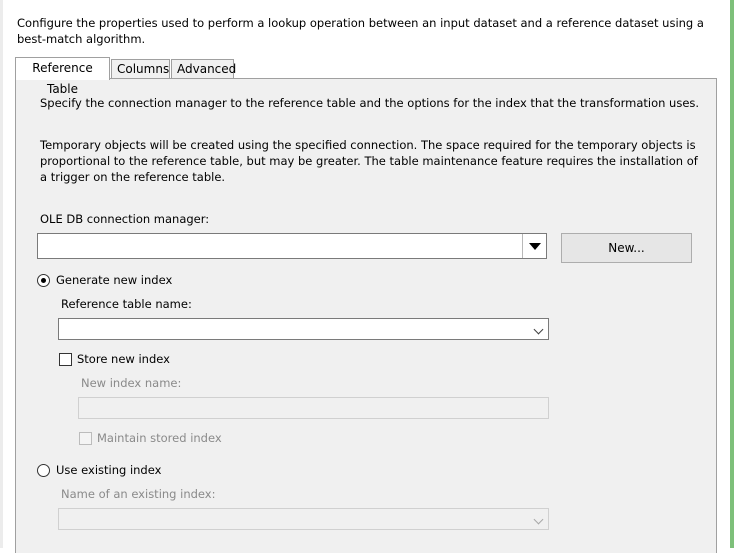 This screenshot has width=734, height=553. I want to click on window-right-border, so click(732, 274).